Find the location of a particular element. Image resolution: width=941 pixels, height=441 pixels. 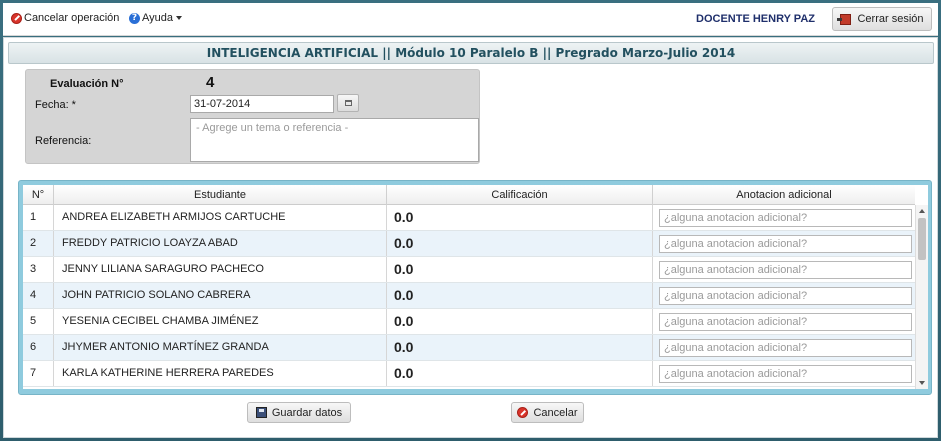

calendar-icon is located at coordinates (348, 103).